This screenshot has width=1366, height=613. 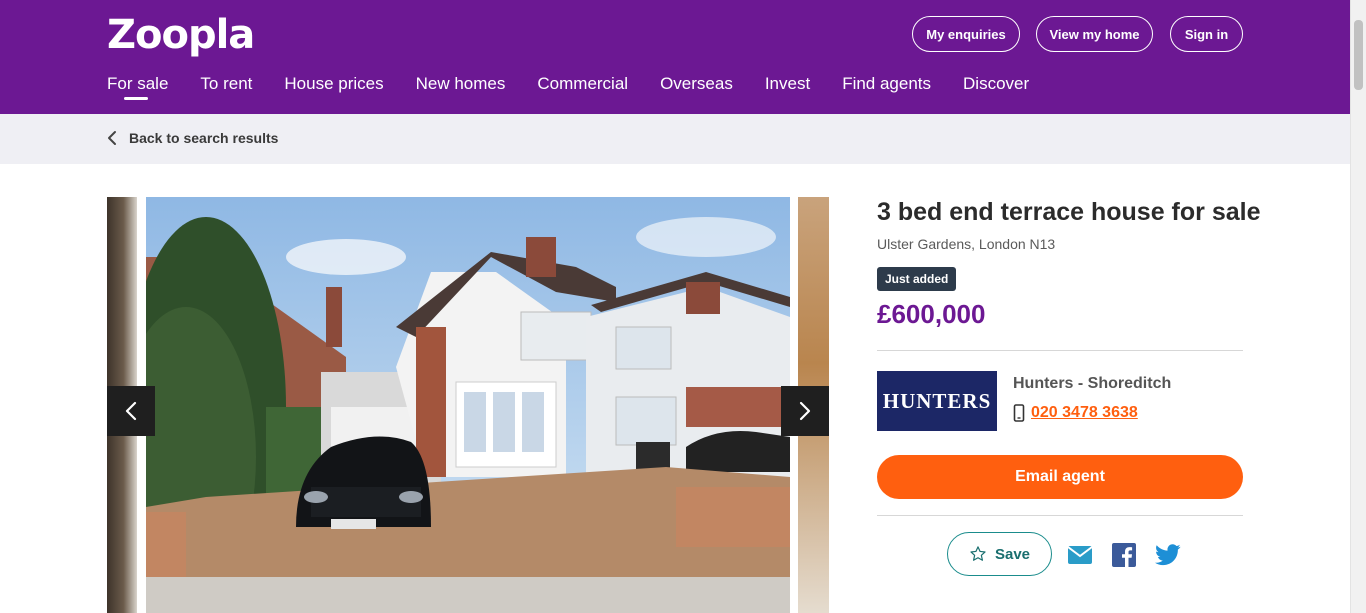 I want to click on listing-price: £600,000, so click(x=931, y=314).